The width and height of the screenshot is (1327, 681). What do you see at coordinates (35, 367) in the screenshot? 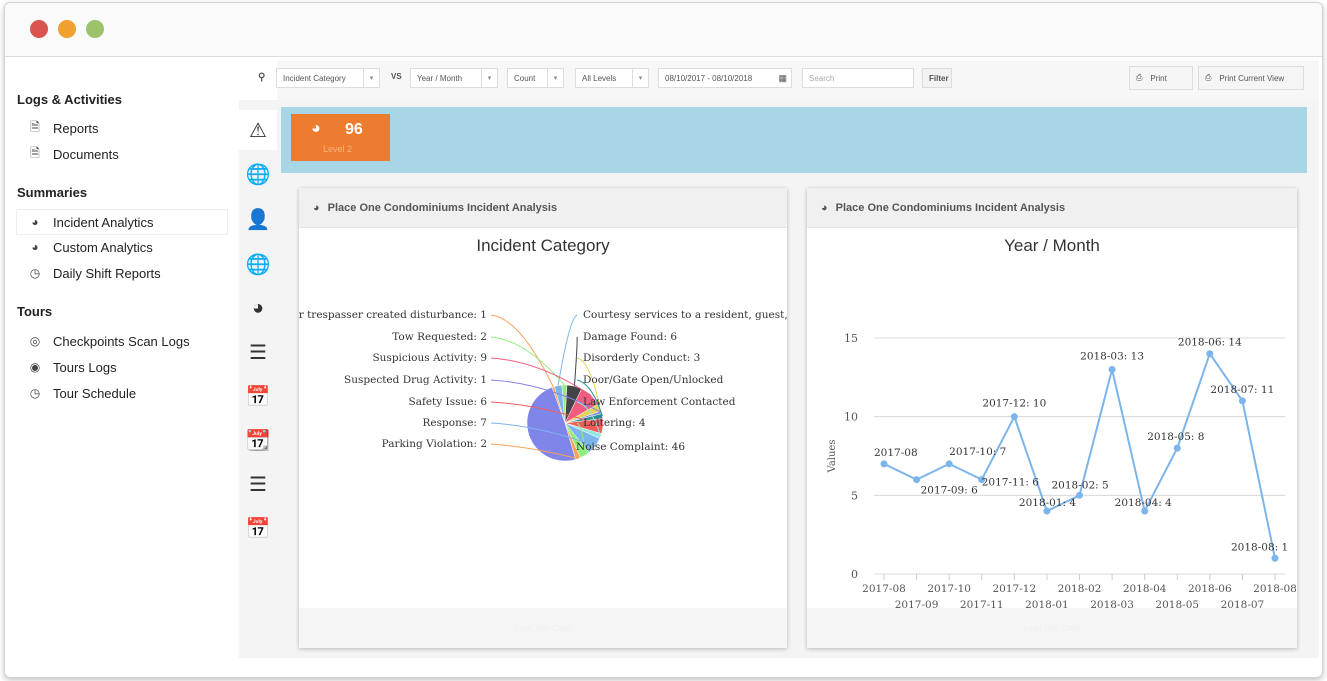
I see `globe-icon: ◉` at bounding box center [35, 367].